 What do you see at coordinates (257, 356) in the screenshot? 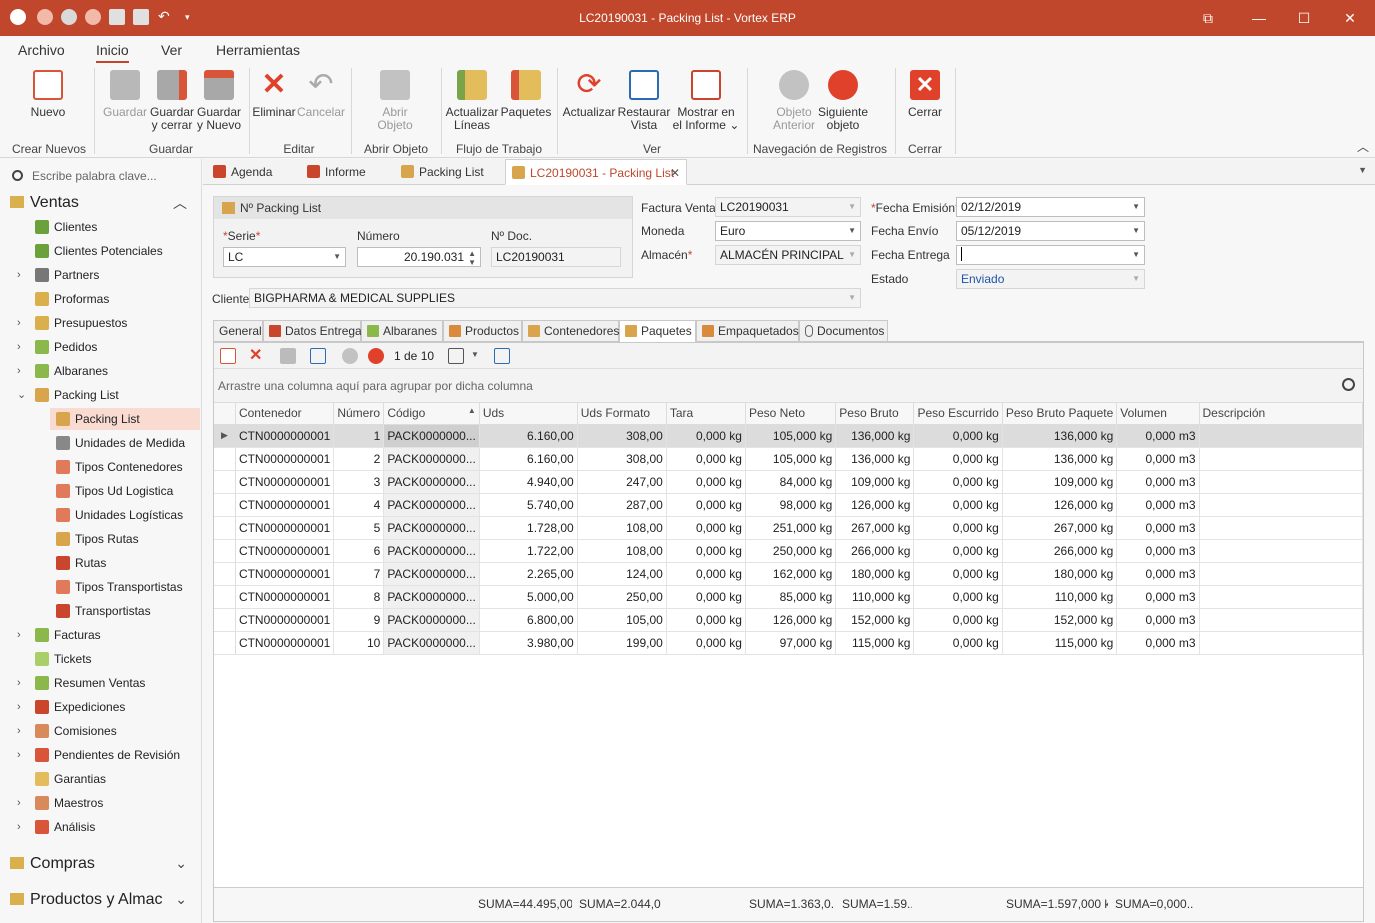
I see `delete-row-icon: ✕` at bounding box center [257, 356].